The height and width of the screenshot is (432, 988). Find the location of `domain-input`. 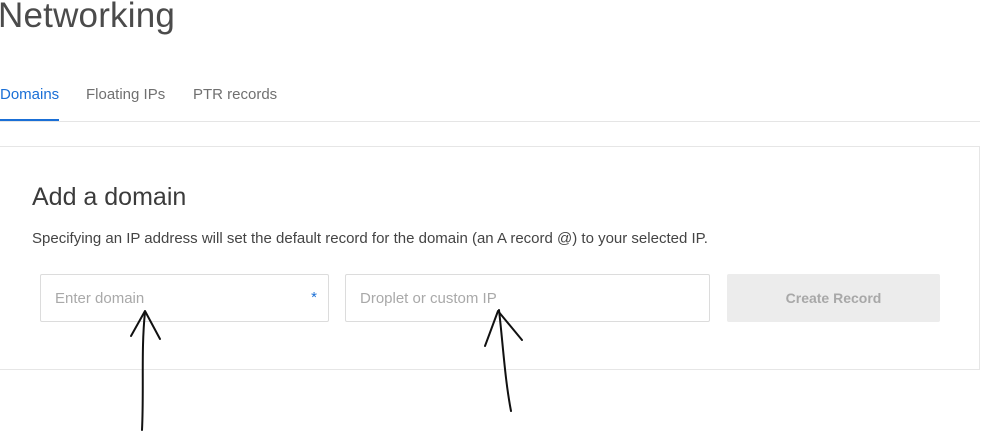

domain-input is located at coordinates (184, 298).